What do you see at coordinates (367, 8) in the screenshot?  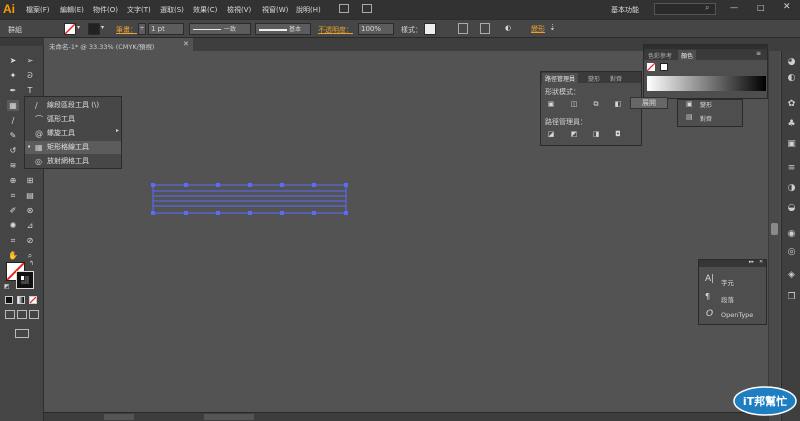 I see `arrange-docs-icon` at bounding box center [367, 8].